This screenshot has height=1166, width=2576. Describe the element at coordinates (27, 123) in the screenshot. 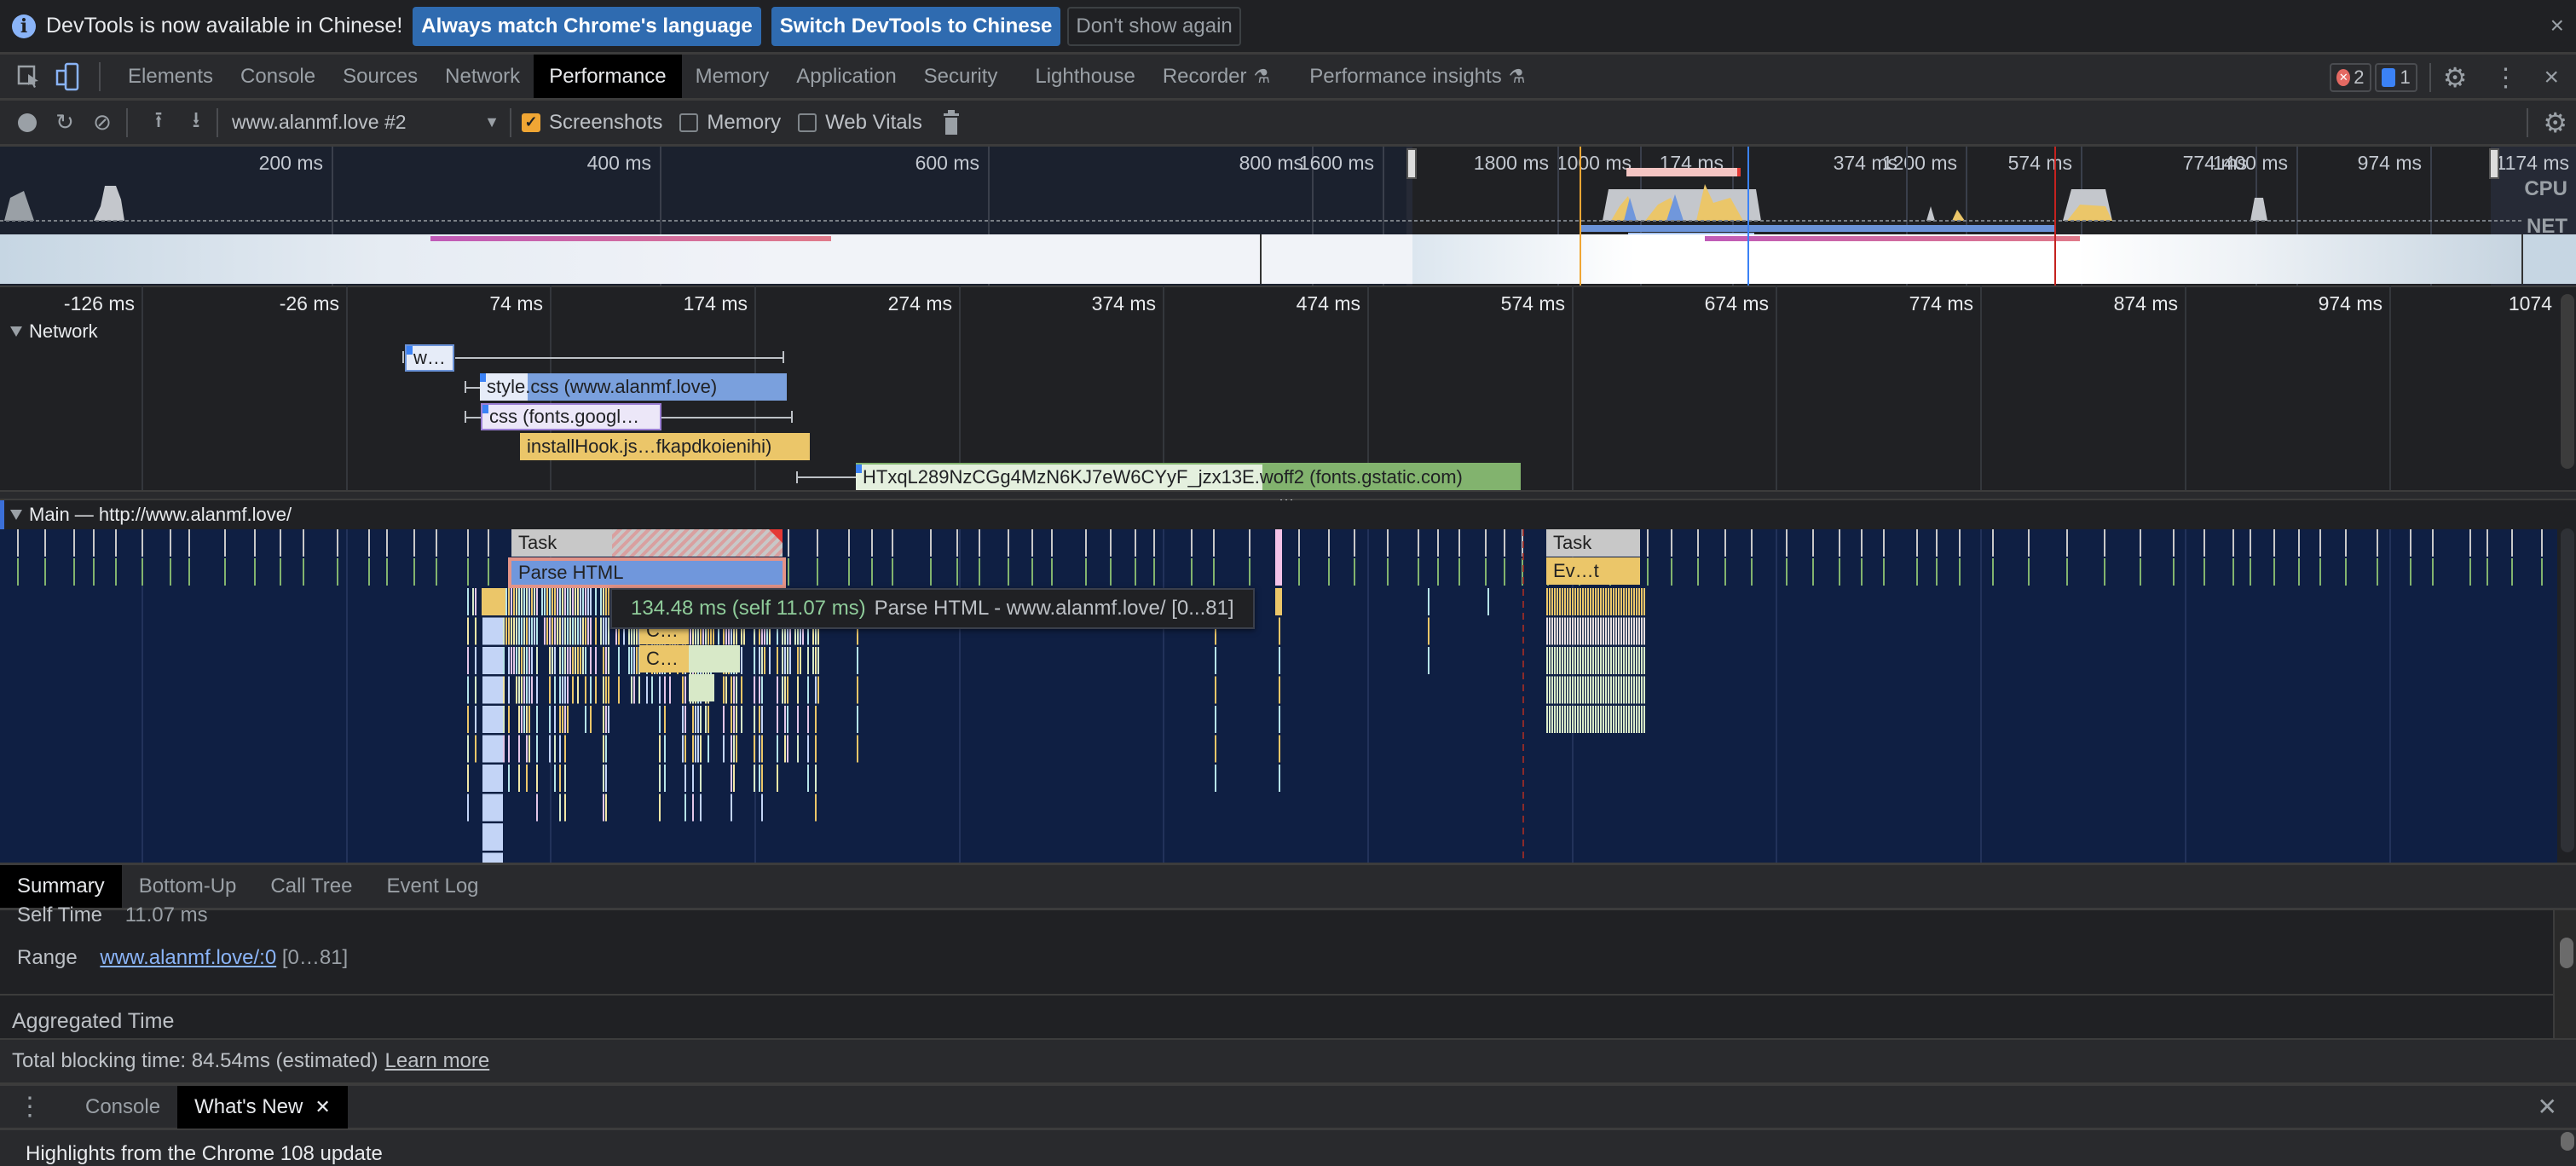

I see `record-button` at that location.